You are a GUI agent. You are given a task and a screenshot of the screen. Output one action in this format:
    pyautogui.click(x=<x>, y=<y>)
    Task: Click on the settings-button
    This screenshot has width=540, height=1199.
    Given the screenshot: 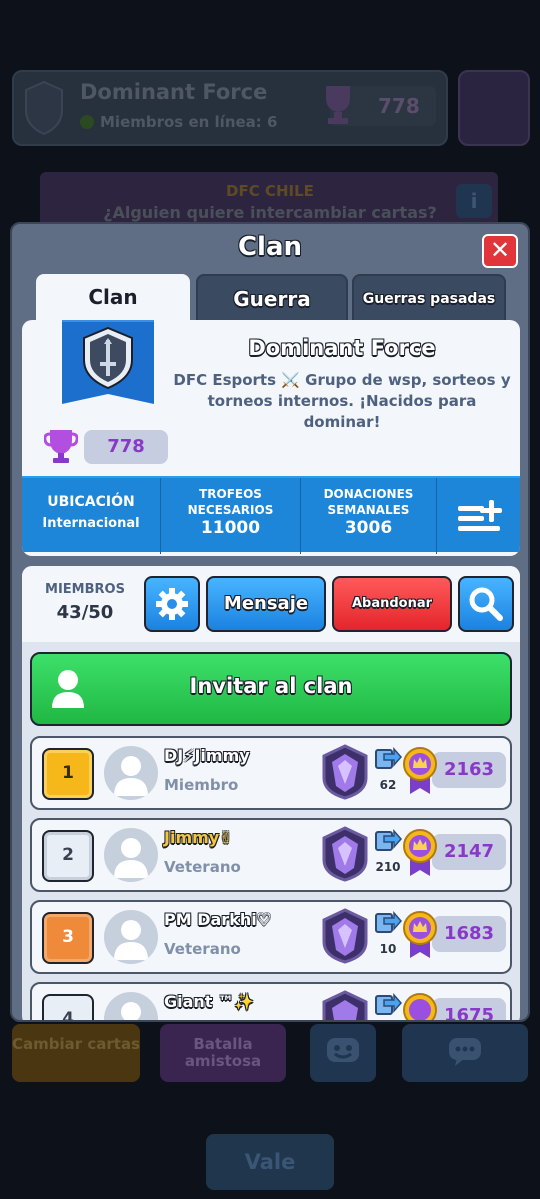 What is the action you would take?
    pyautogui.click(x=172, y=604)
    